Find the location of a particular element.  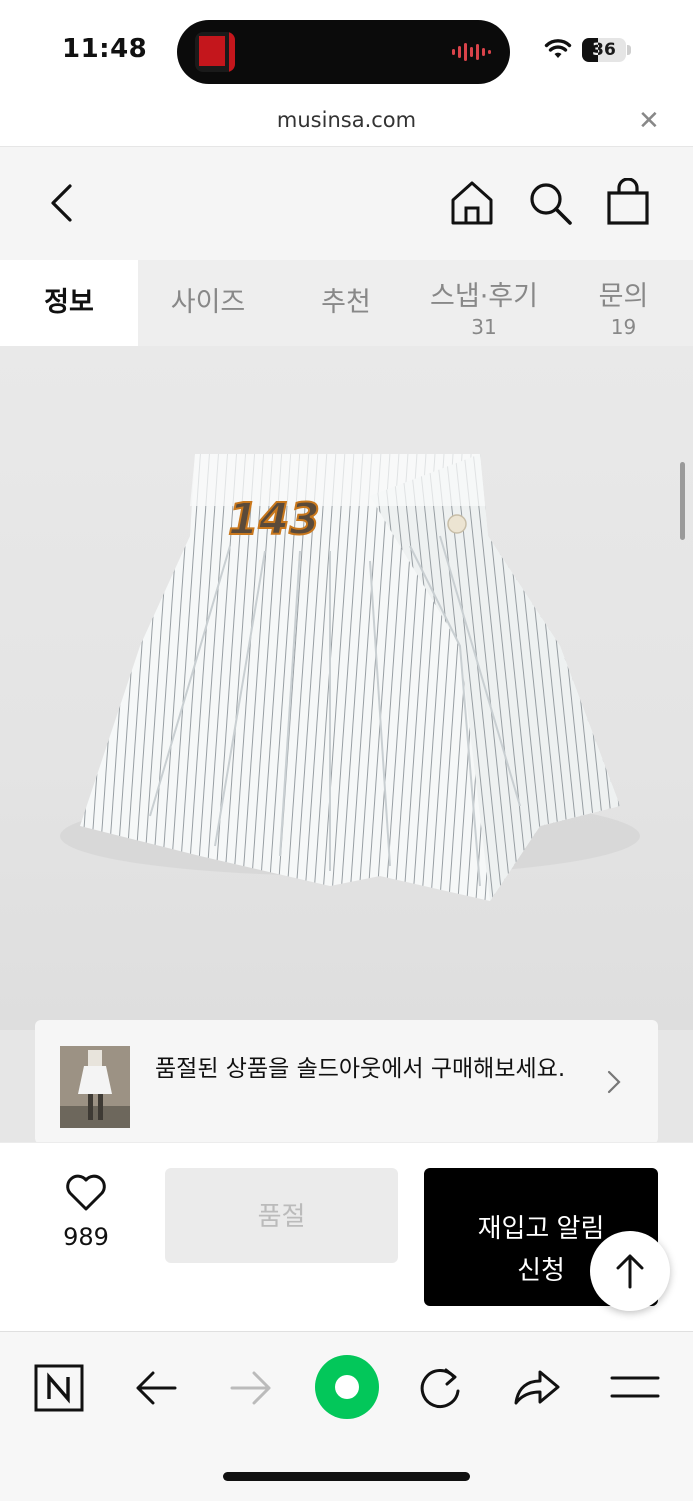

tab-label: 스냅·후기 is located at coordinates (484, 296).